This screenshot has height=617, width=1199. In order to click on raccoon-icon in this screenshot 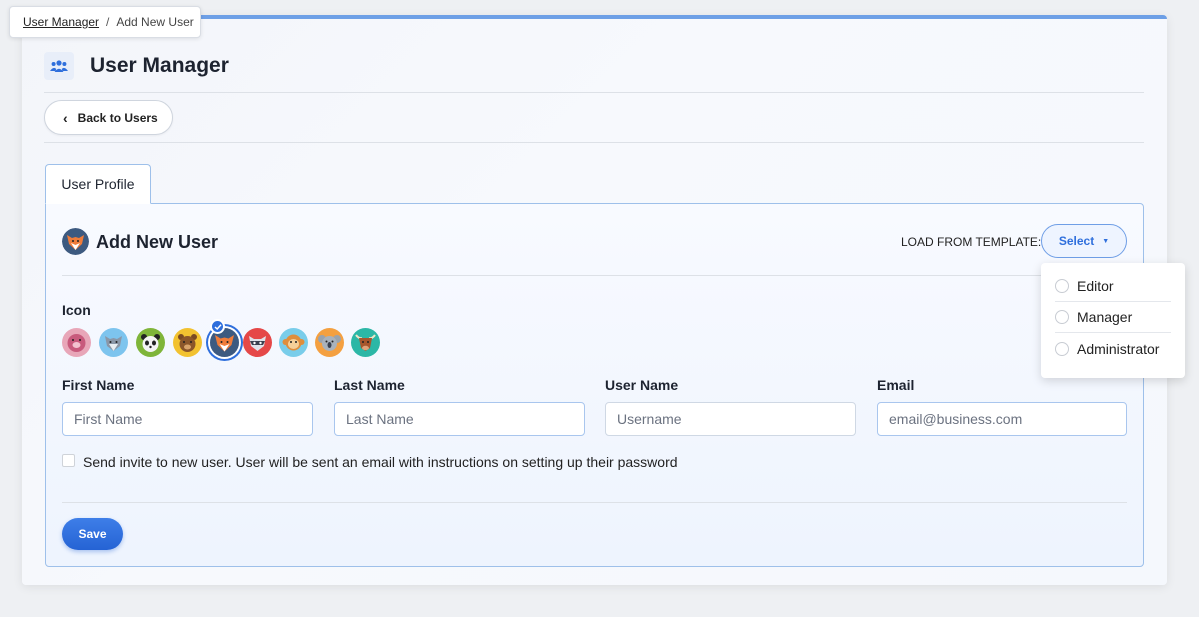, I will do `click(257, 342)`.